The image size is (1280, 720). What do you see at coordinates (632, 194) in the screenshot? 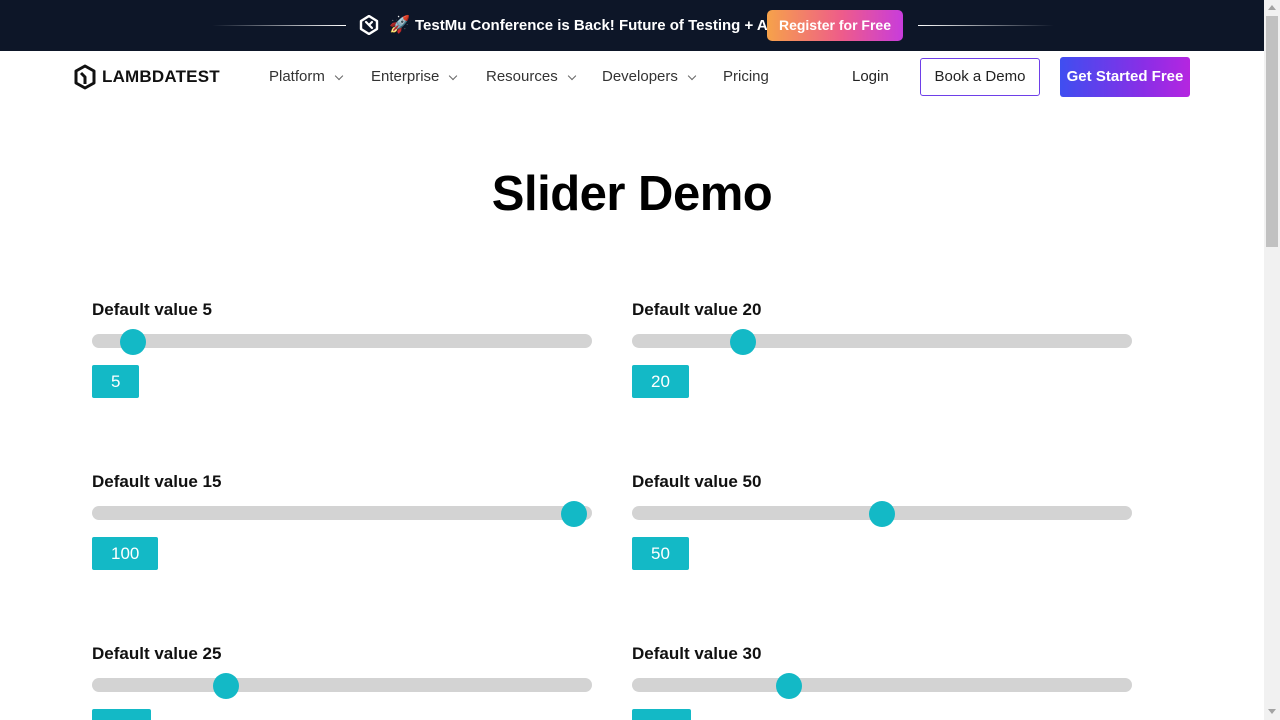
I see `page-title: Slider Demo` at bounding box center [632, 194].